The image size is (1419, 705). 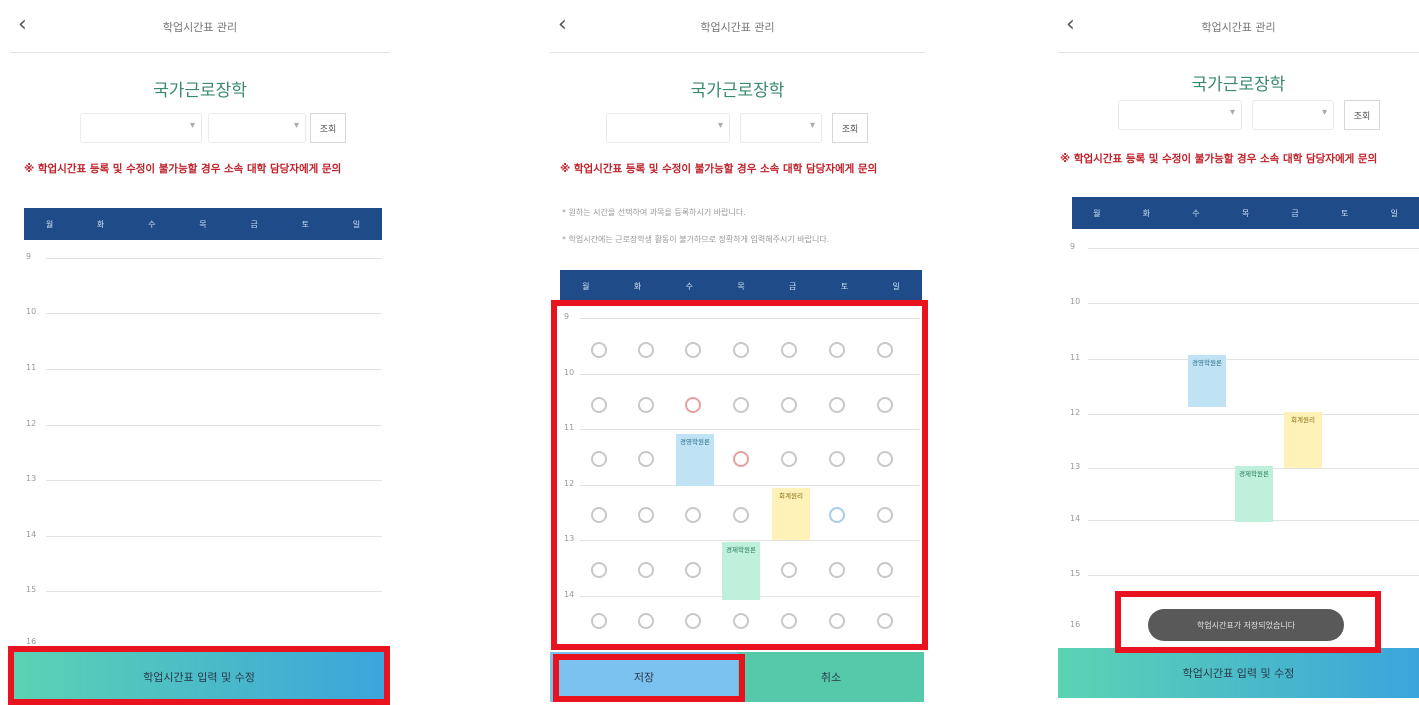 What do you see at coordinates (1238, 673) in the screenshot?
I see `edit-schedule-button: 학업시간표 입력 및 수정` at bounding box center [1238, 673].